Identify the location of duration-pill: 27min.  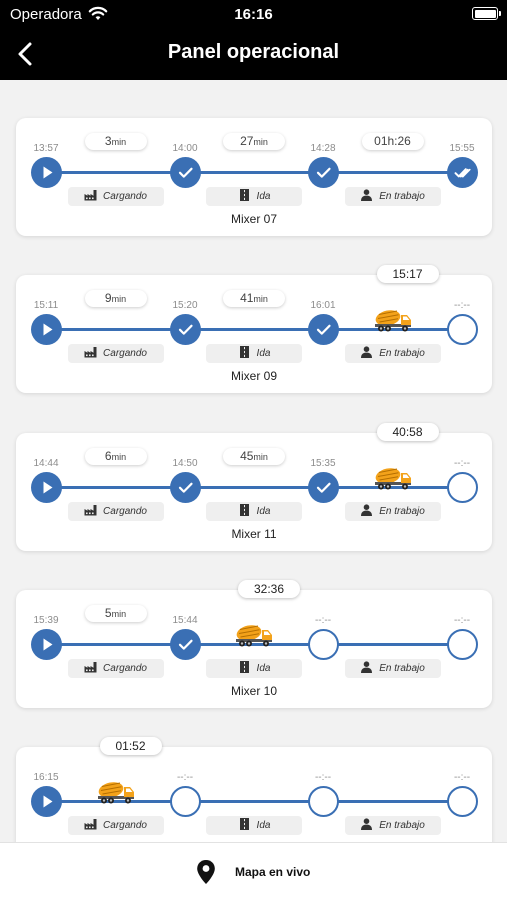
(254, 141).